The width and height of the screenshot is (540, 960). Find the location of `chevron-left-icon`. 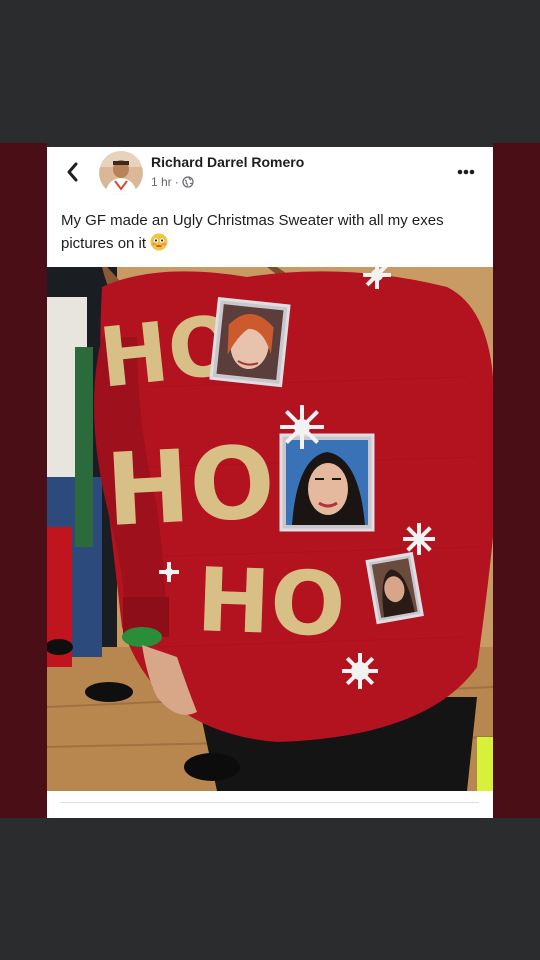

chevron-left-icon is located at coordinates (72, 172).